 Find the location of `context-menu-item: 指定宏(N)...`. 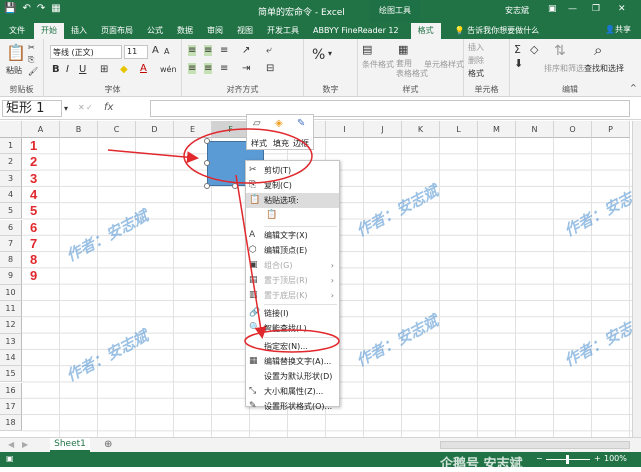

context-menu-item: 指定宏(N)... is located at coordinates (292, 346).